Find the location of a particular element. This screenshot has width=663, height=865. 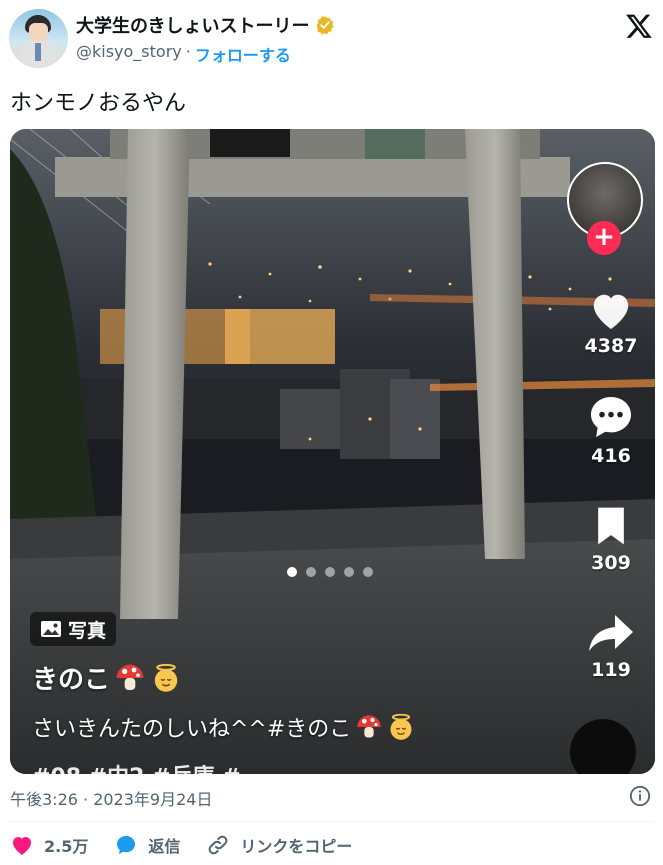

caption-username: きのこ is located at coordinates (71, 677).